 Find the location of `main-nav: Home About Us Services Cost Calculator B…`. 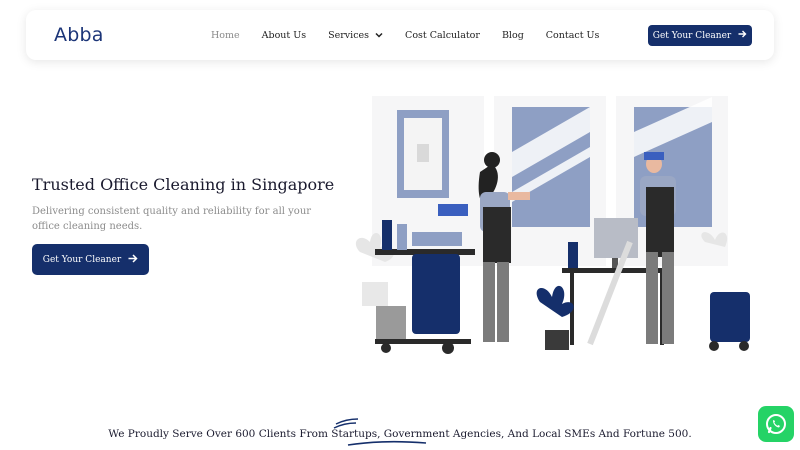

main-nav: Home About Us Services Cost Calculator B… is located at coordinates (416, 35).